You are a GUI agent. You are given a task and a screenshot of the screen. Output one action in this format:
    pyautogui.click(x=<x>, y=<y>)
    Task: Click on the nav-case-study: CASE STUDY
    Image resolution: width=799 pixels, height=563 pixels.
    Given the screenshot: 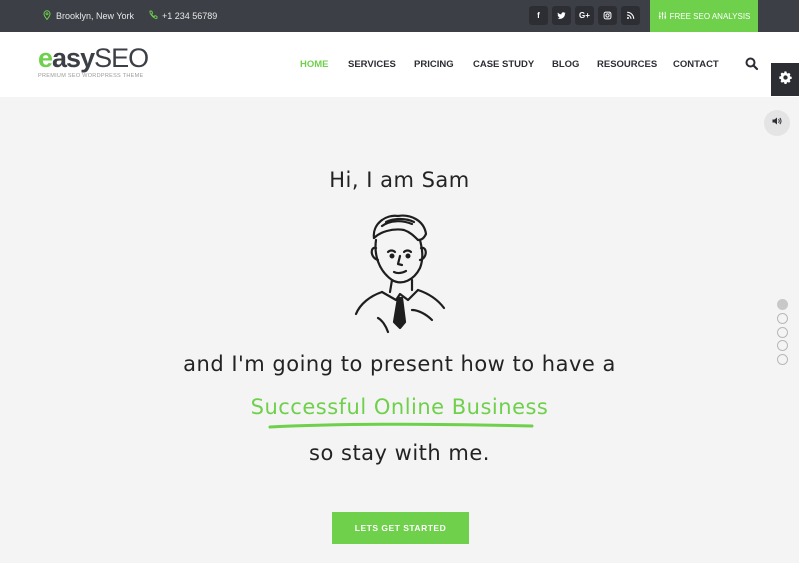 What is the action you would take?
    pyautogui.click(x=503, y=64)
    